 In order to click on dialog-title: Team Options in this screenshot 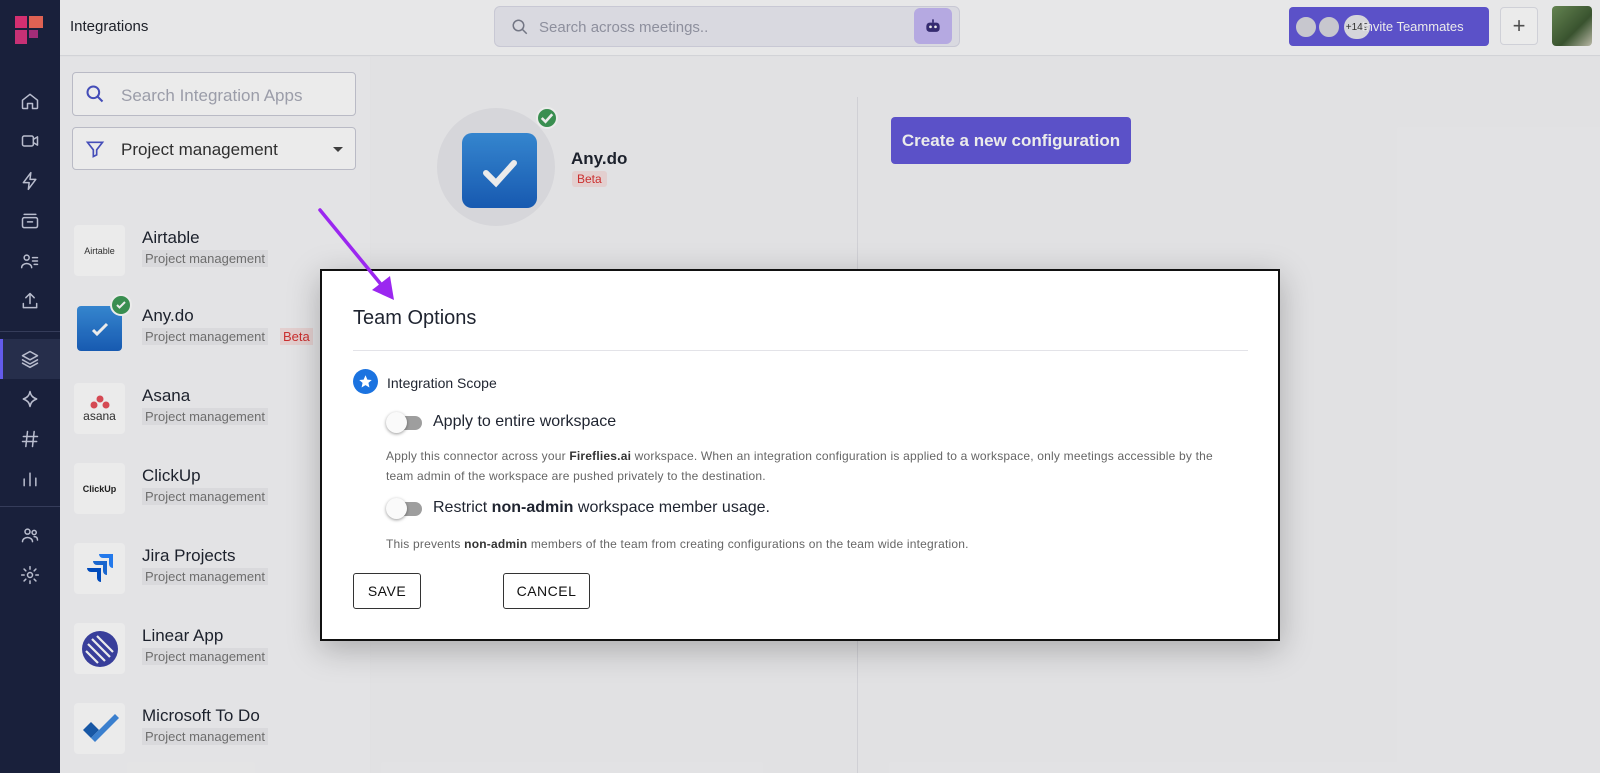, I will do `click(415, 318)`.